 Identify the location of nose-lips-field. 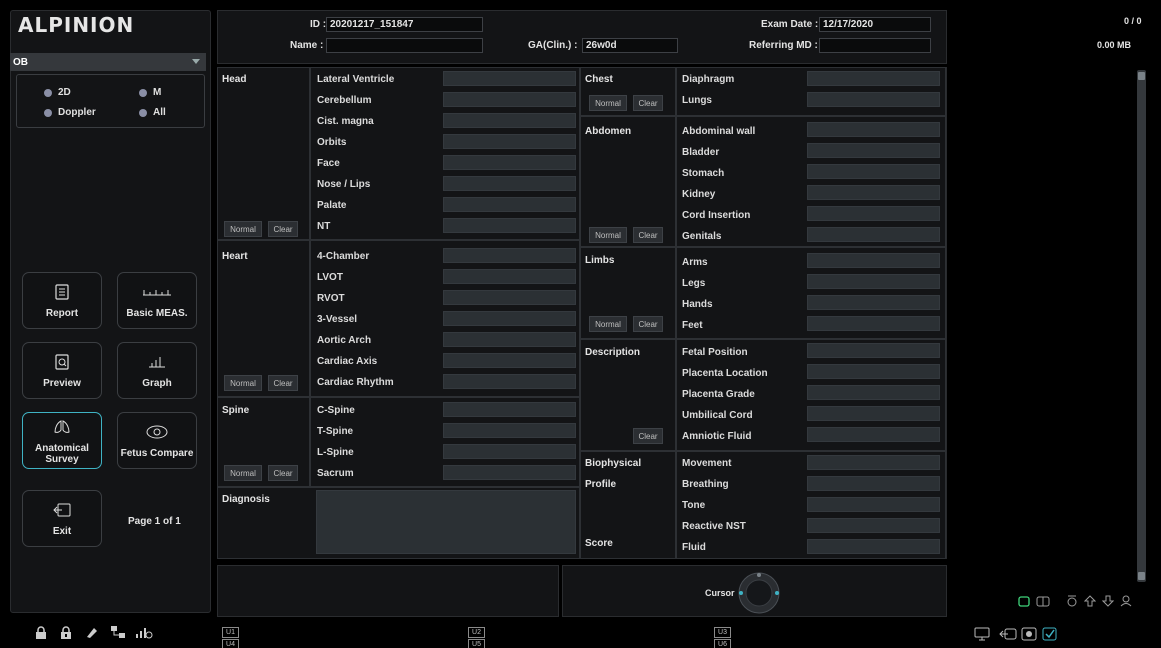
(509, 183).